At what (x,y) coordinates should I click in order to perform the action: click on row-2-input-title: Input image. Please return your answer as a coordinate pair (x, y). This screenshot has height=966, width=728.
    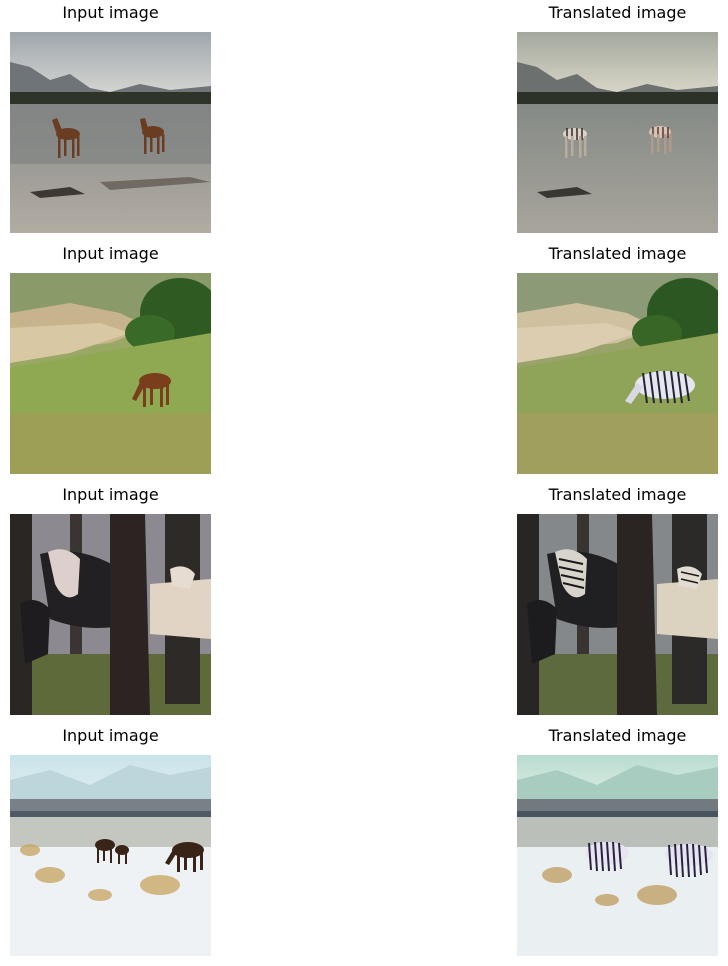
    Looking at the image, I should click on (110, 253).